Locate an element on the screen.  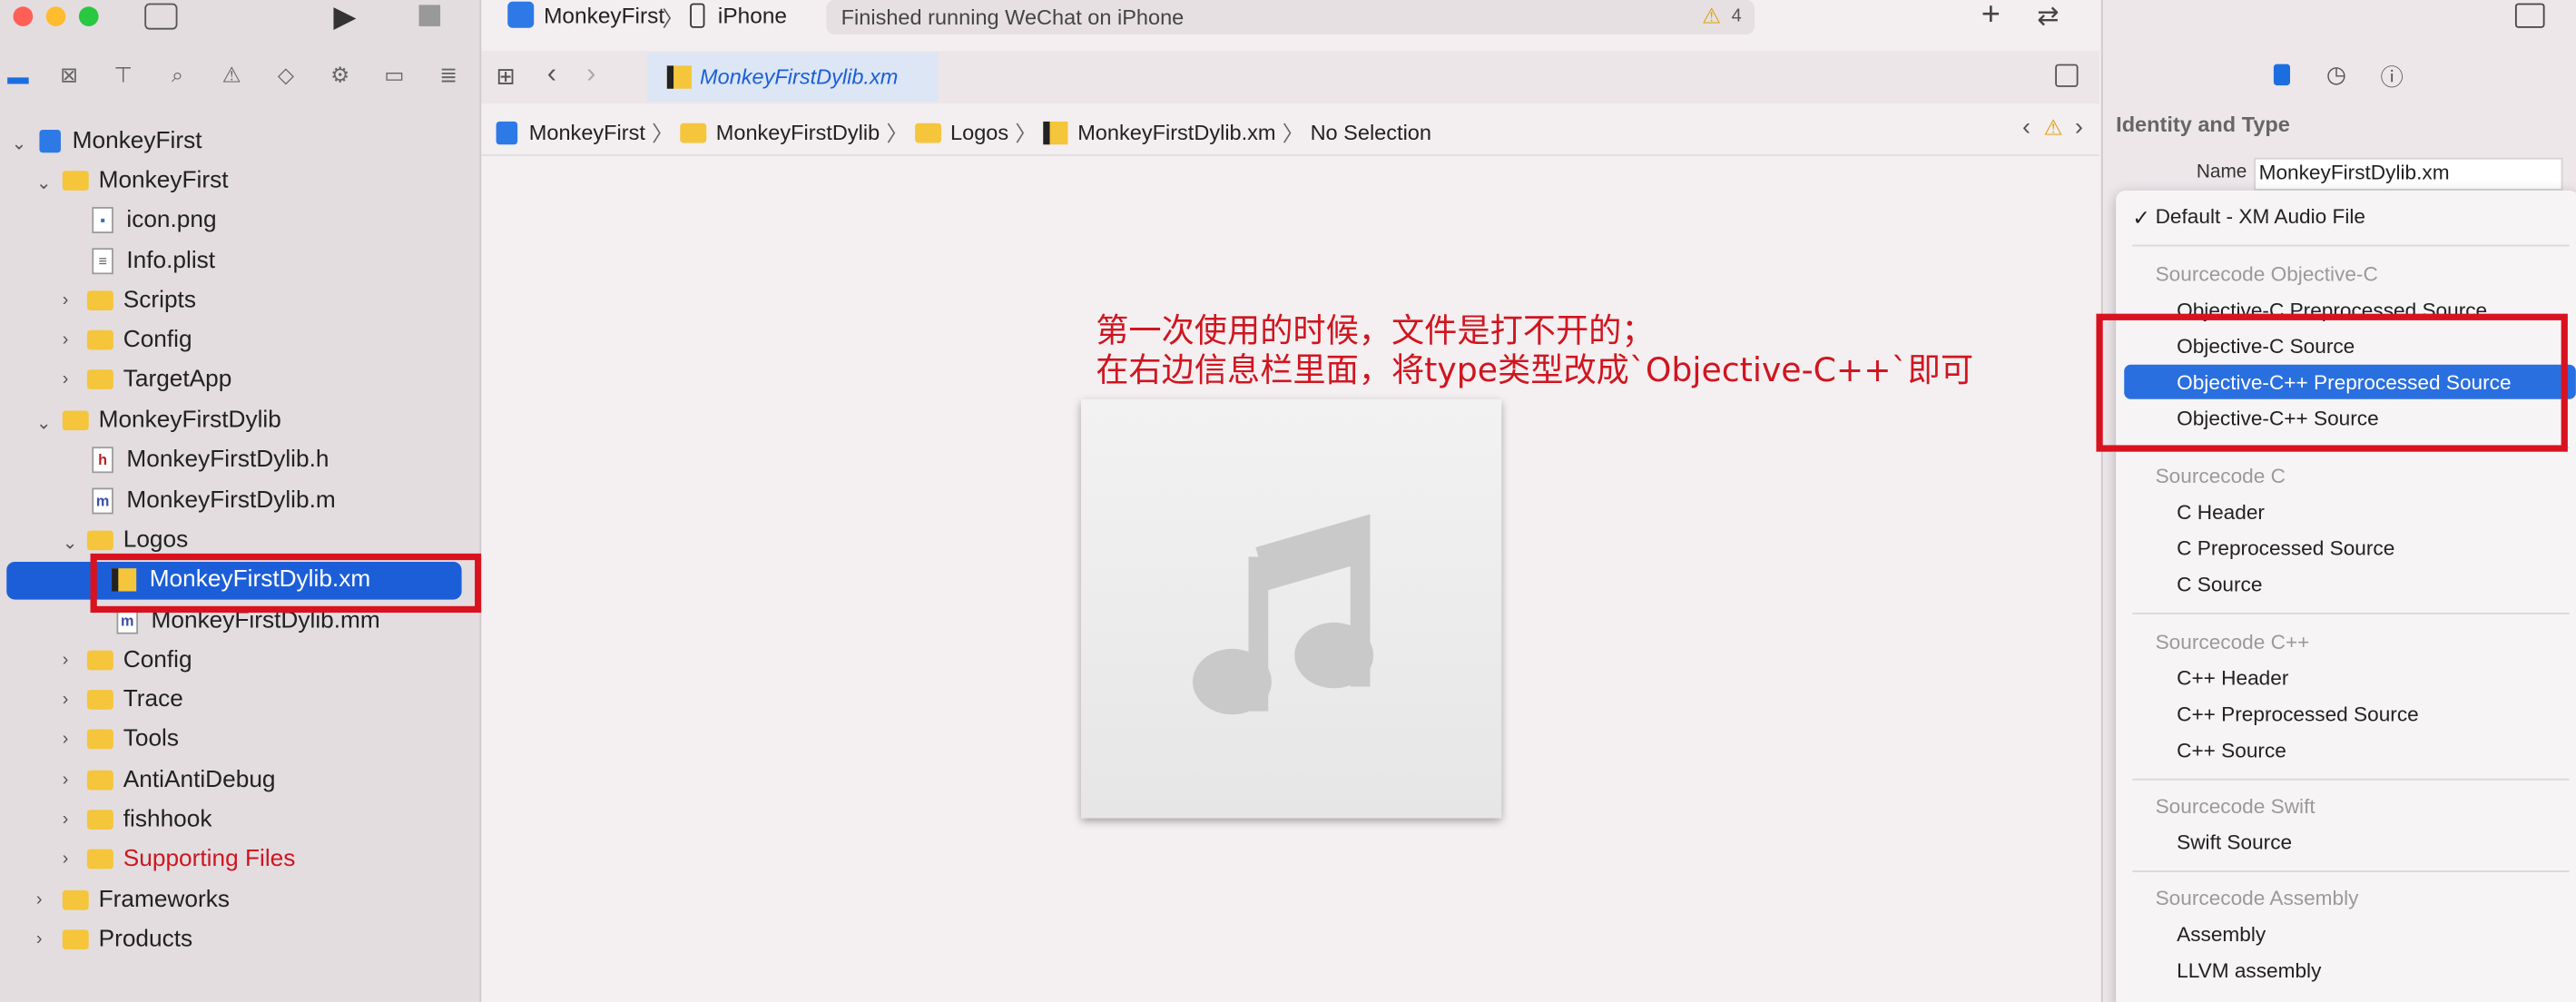
tree-item-folder: Trace is located at coordinates (134, 700).